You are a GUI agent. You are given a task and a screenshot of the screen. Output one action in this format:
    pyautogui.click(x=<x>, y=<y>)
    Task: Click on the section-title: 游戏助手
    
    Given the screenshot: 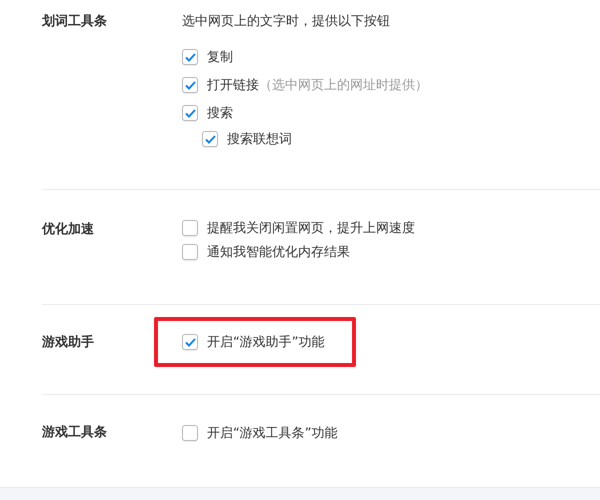 What is the action you would take?
    pyautogui.click(x=68, y=343)
    